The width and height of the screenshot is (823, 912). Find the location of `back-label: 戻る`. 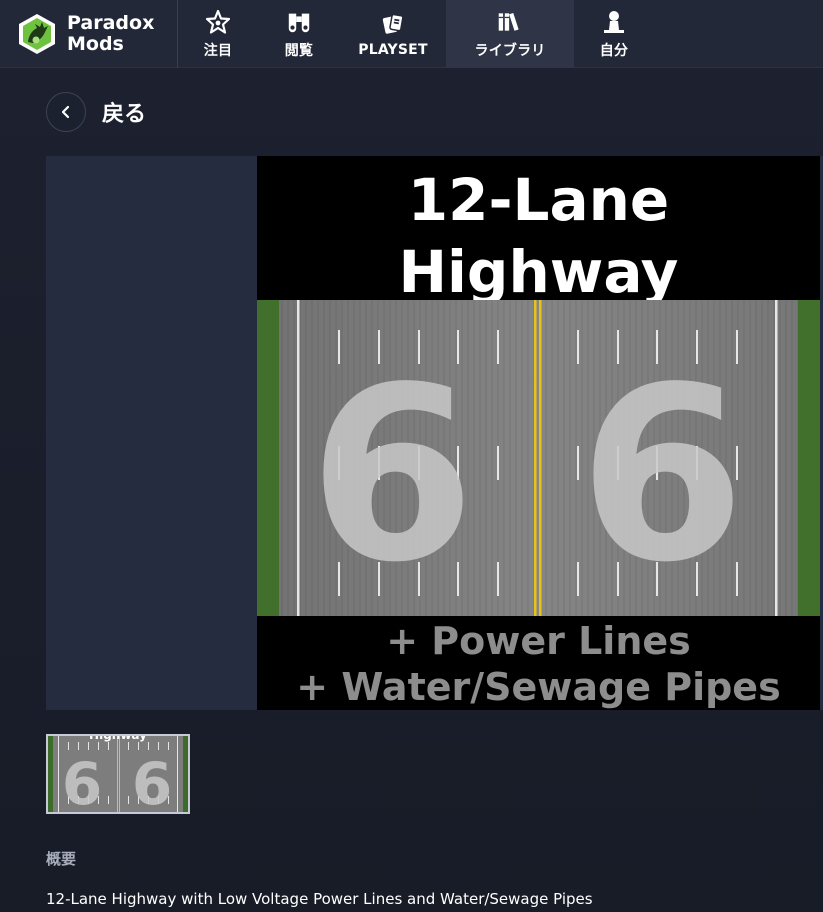

back-label: 戻る is located at coordinates (124, 114).